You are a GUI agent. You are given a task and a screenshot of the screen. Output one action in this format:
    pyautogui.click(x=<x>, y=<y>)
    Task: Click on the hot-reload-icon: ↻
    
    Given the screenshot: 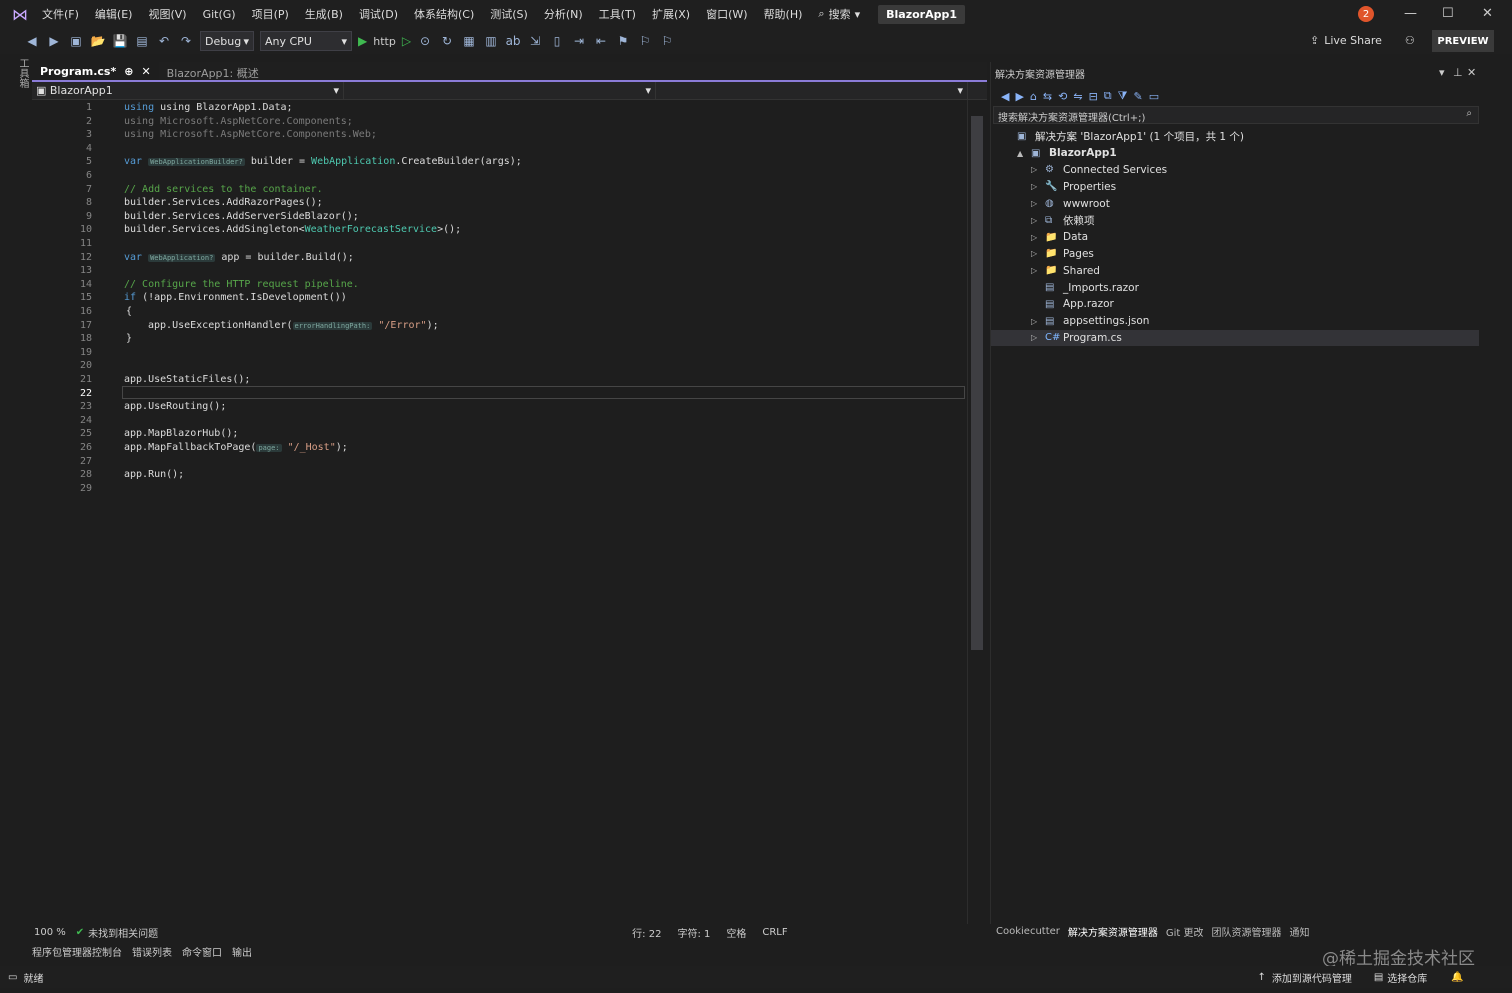 What is the action you would take?
    pyautogui.click(x=447, y=41)
    